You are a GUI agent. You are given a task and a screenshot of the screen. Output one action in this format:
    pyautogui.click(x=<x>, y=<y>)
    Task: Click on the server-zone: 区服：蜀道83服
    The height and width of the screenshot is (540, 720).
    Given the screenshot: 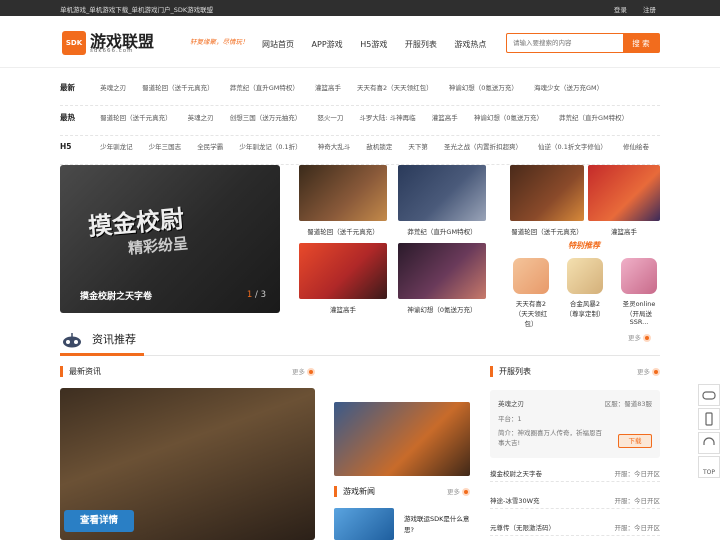 What is the action you would take?
    pyautogui.click(x=628, y=404)
    